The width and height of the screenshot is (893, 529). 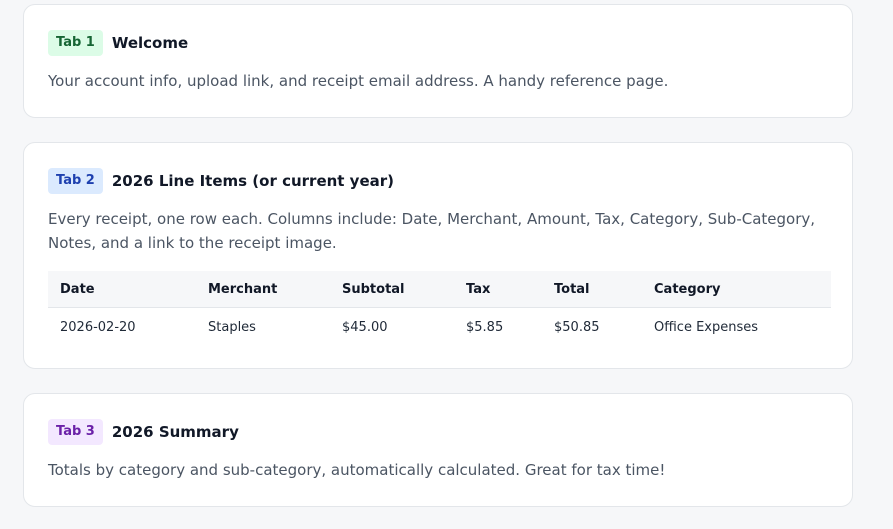 What do you see at coordinates (232, 327) in the screenshot?
I see `cell-merchant: Staples` at bounding box center [232, 327].